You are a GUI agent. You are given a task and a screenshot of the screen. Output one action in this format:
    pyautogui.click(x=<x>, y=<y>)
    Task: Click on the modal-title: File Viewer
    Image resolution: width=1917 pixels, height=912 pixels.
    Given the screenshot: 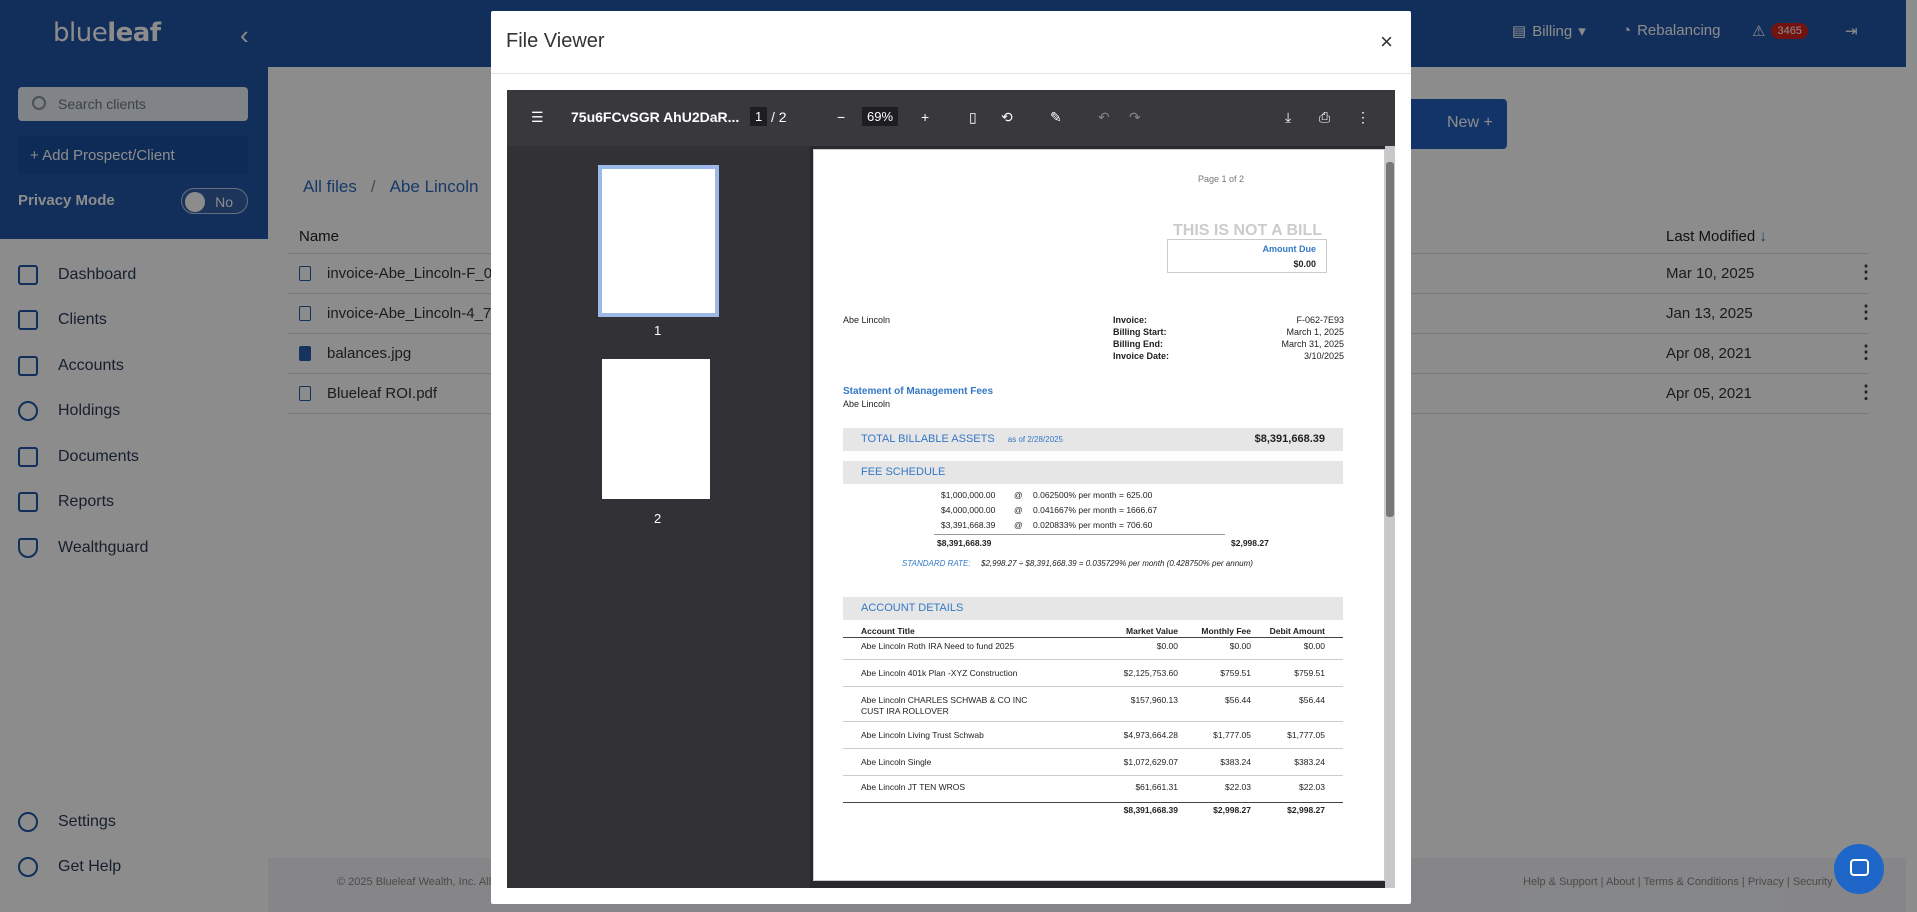 What is the action you would take?
    pyautogui.click(x=555, y=41)
    